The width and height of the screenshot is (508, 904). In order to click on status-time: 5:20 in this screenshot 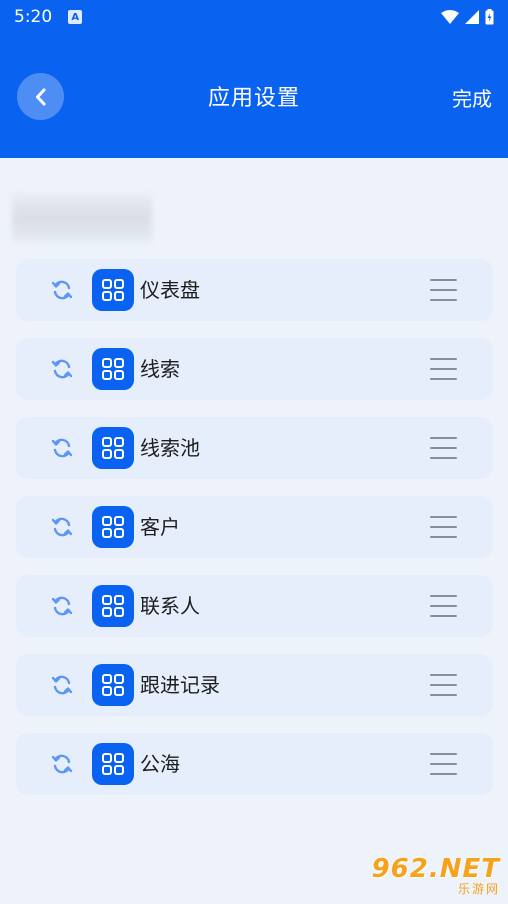, I will do `click(33, 17)`.